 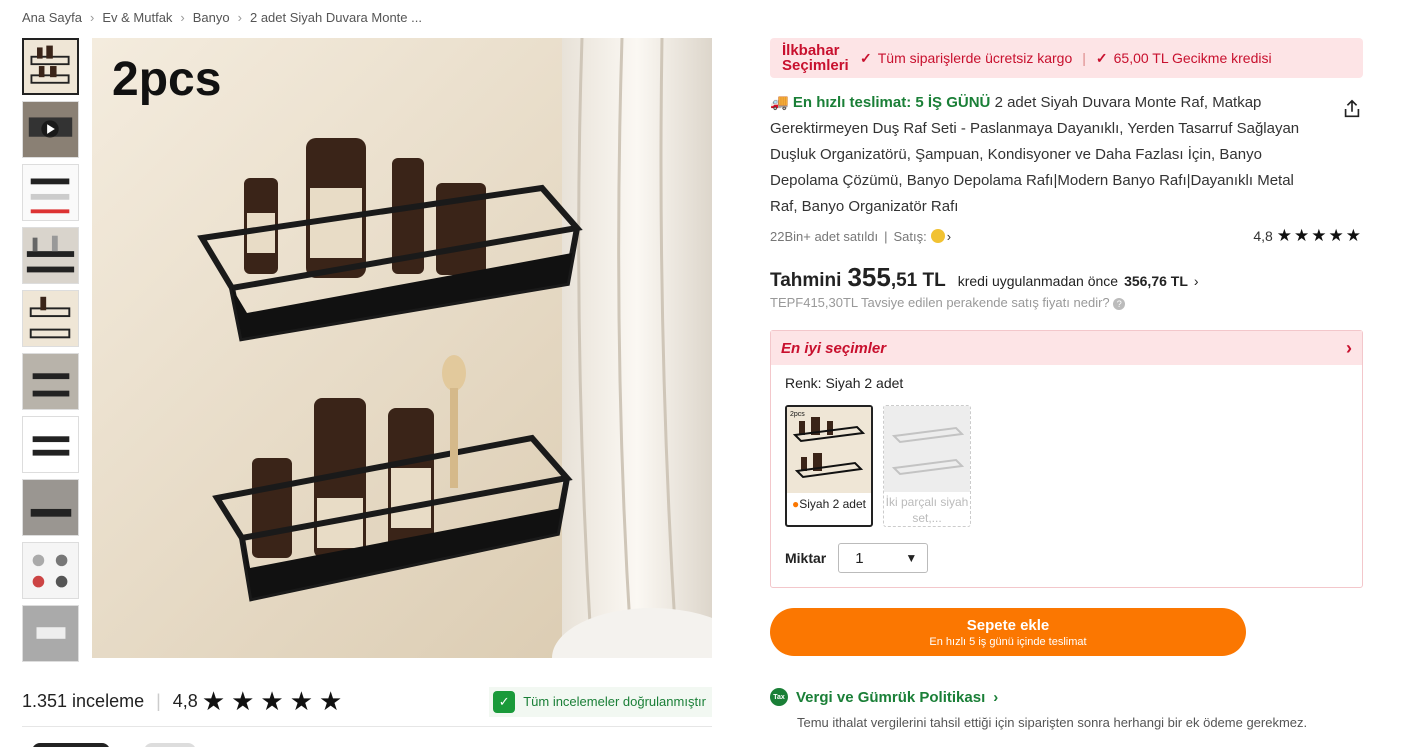 I want to click on delay-credit-promo: ✓ 65,00 TL Gecikme kredisi, so click(x=1184, y=58).